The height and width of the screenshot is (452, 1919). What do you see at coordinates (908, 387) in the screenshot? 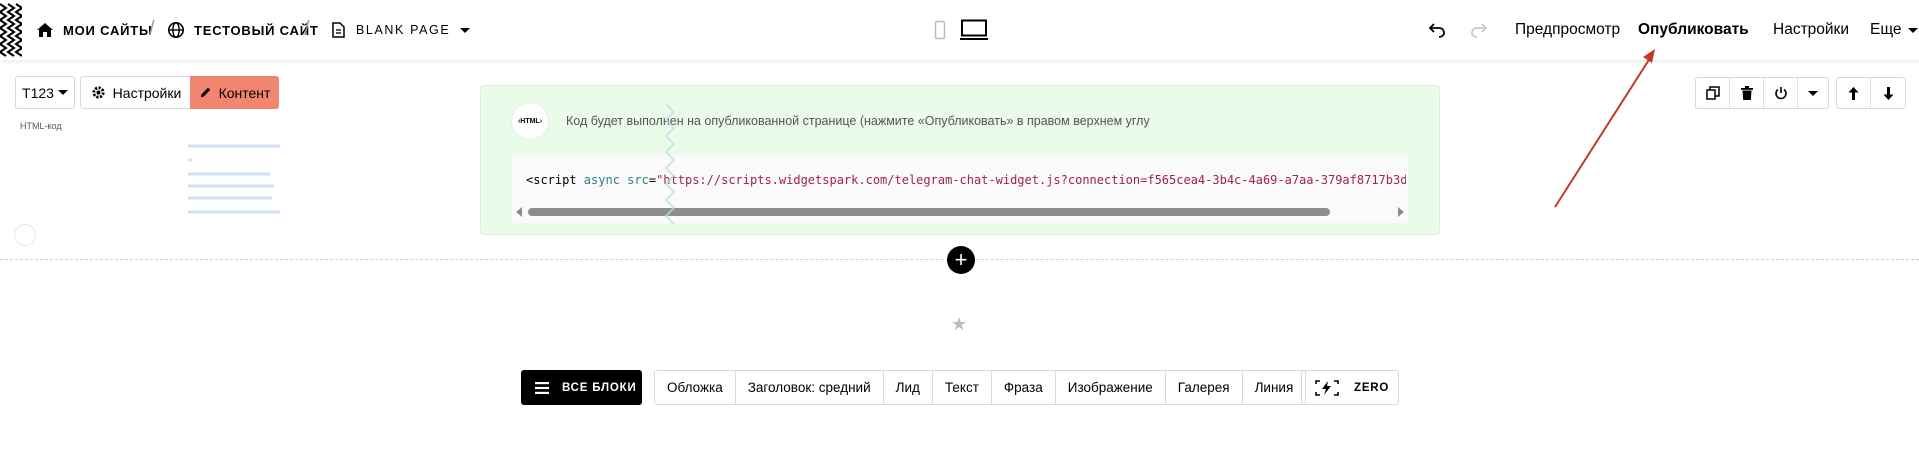
I see `category-lead: Лид` at bounding box center [908, 387].